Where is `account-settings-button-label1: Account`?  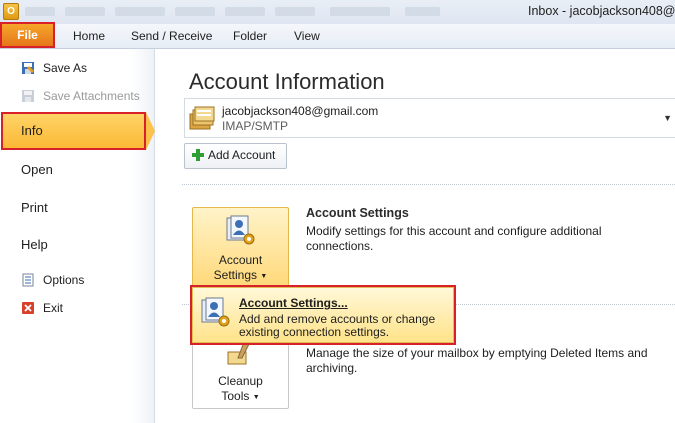 account-settings-button-label1: Account is located at coordinates (240, 260).